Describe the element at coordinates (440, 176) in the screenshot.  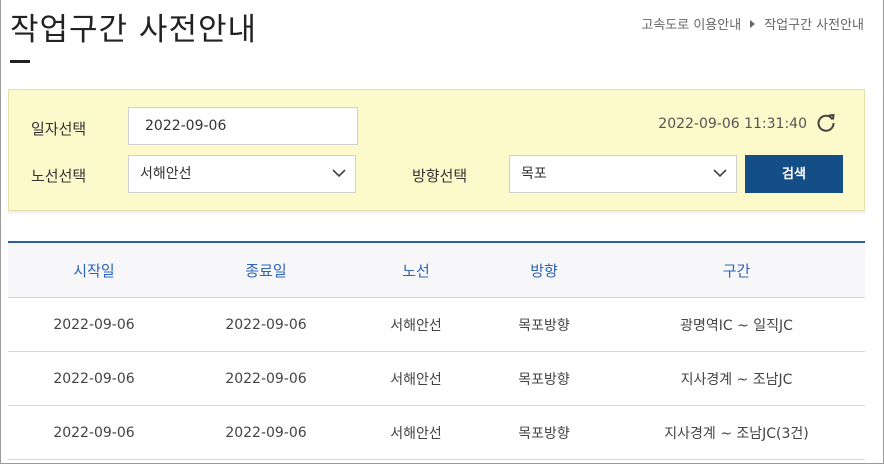
I see `direction-label: 방향선택` at that location.